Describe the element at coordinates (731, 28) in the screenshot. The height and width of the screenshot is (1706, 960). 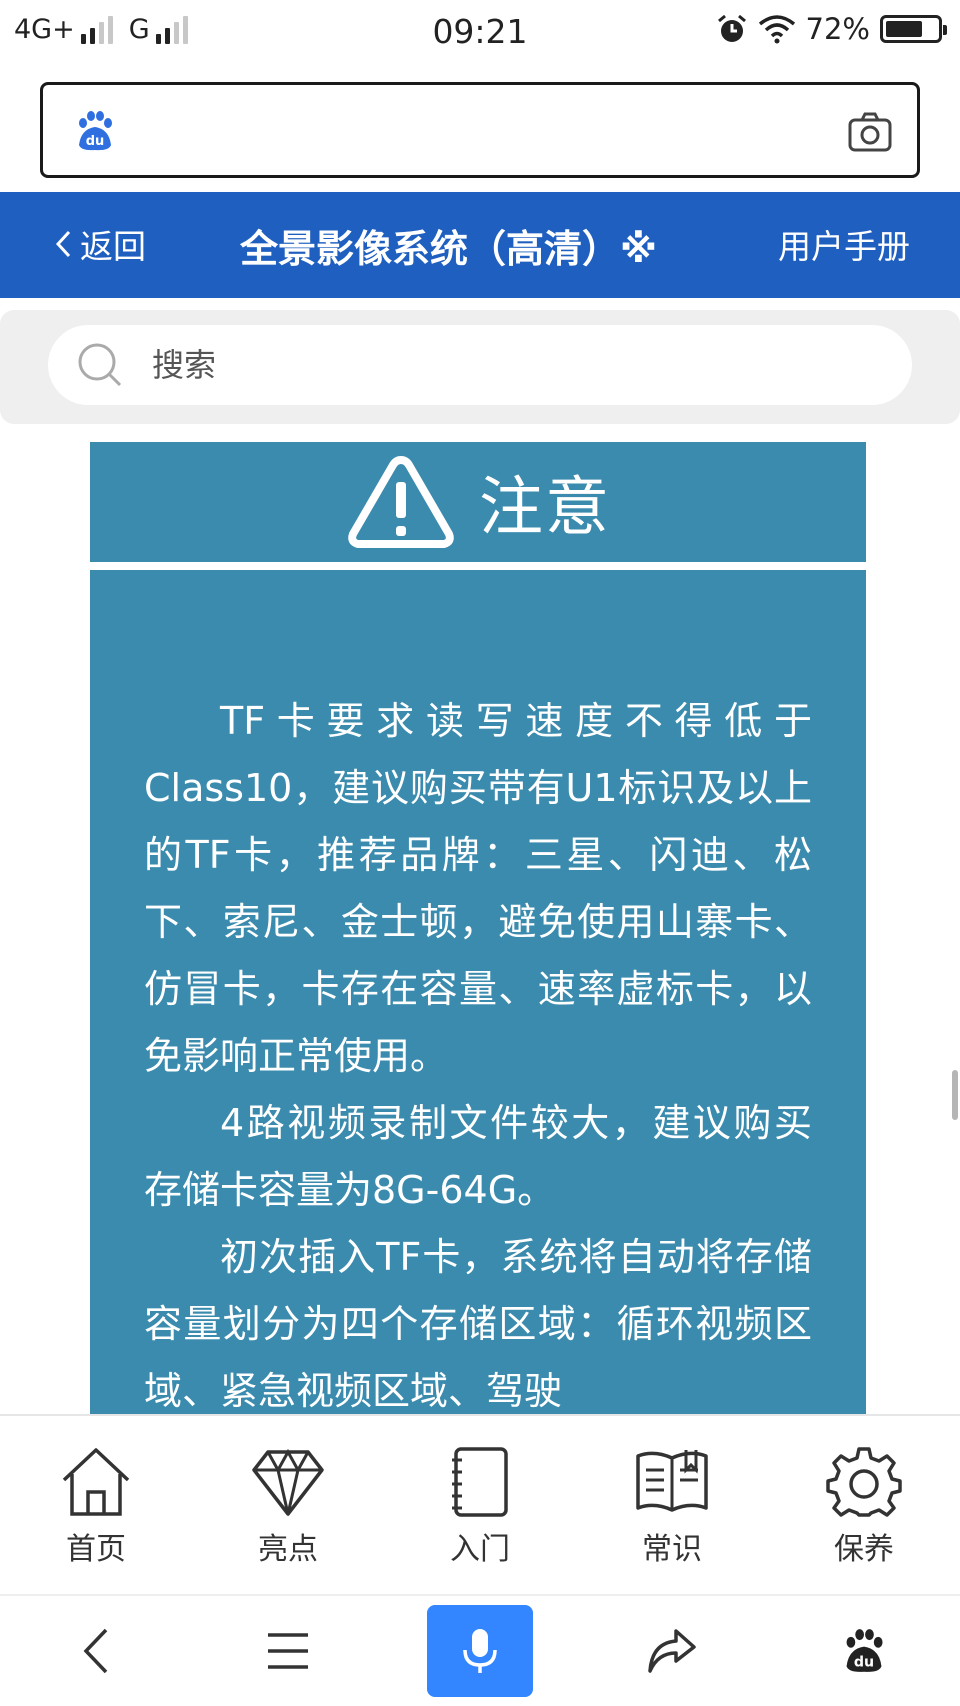
I see `alarm-icon` at that location.